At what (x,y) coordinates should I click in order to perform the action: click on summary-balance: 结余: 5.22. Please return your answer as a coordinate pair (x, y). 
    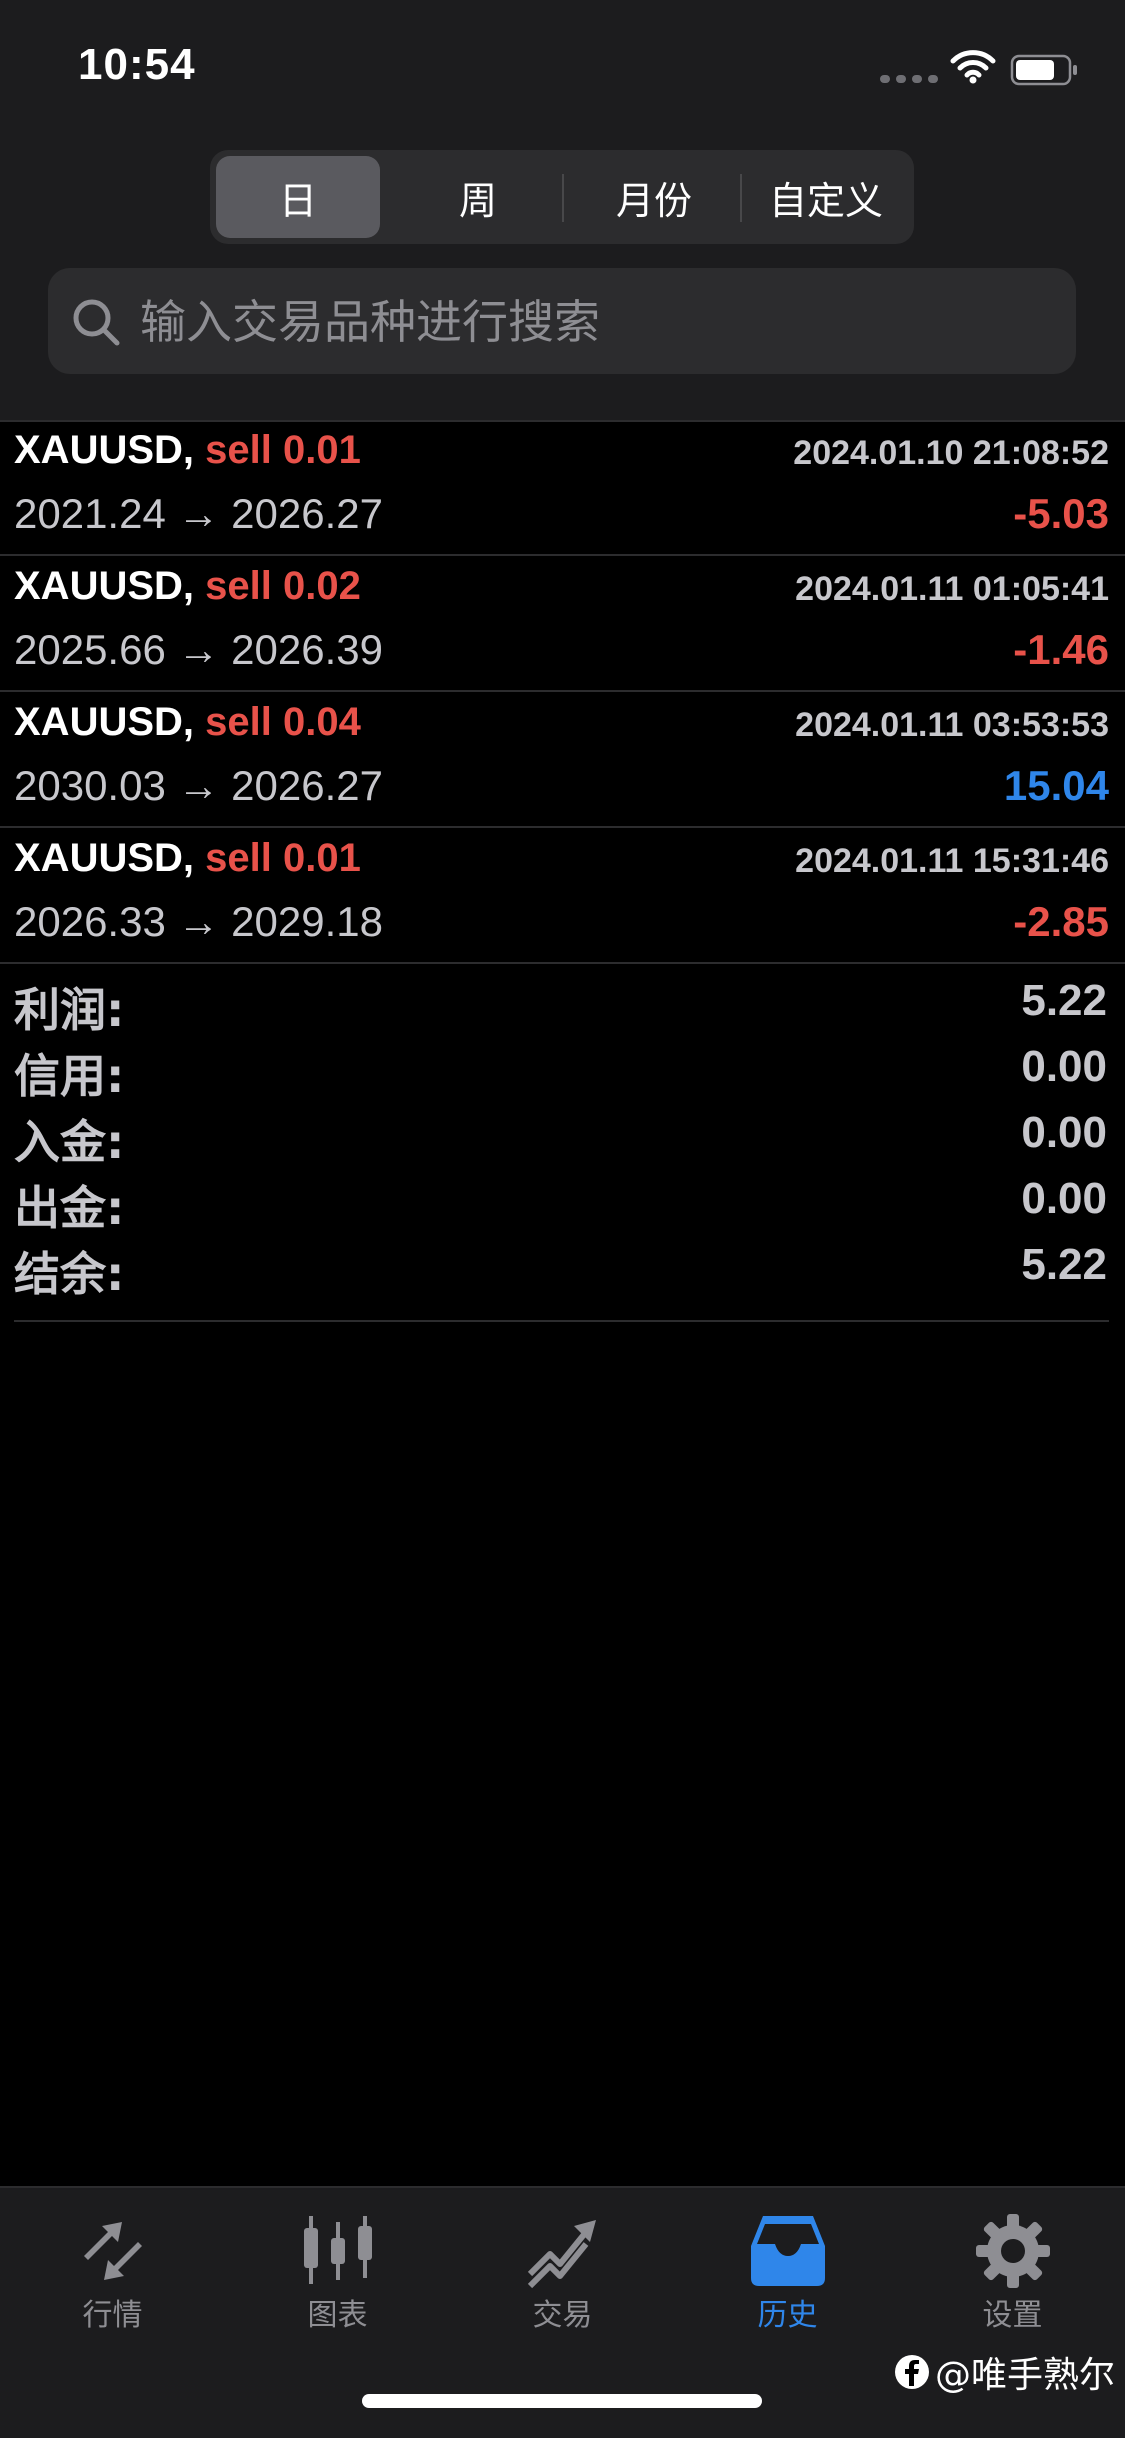
    Looking at the image, I should click on (561, 1266).